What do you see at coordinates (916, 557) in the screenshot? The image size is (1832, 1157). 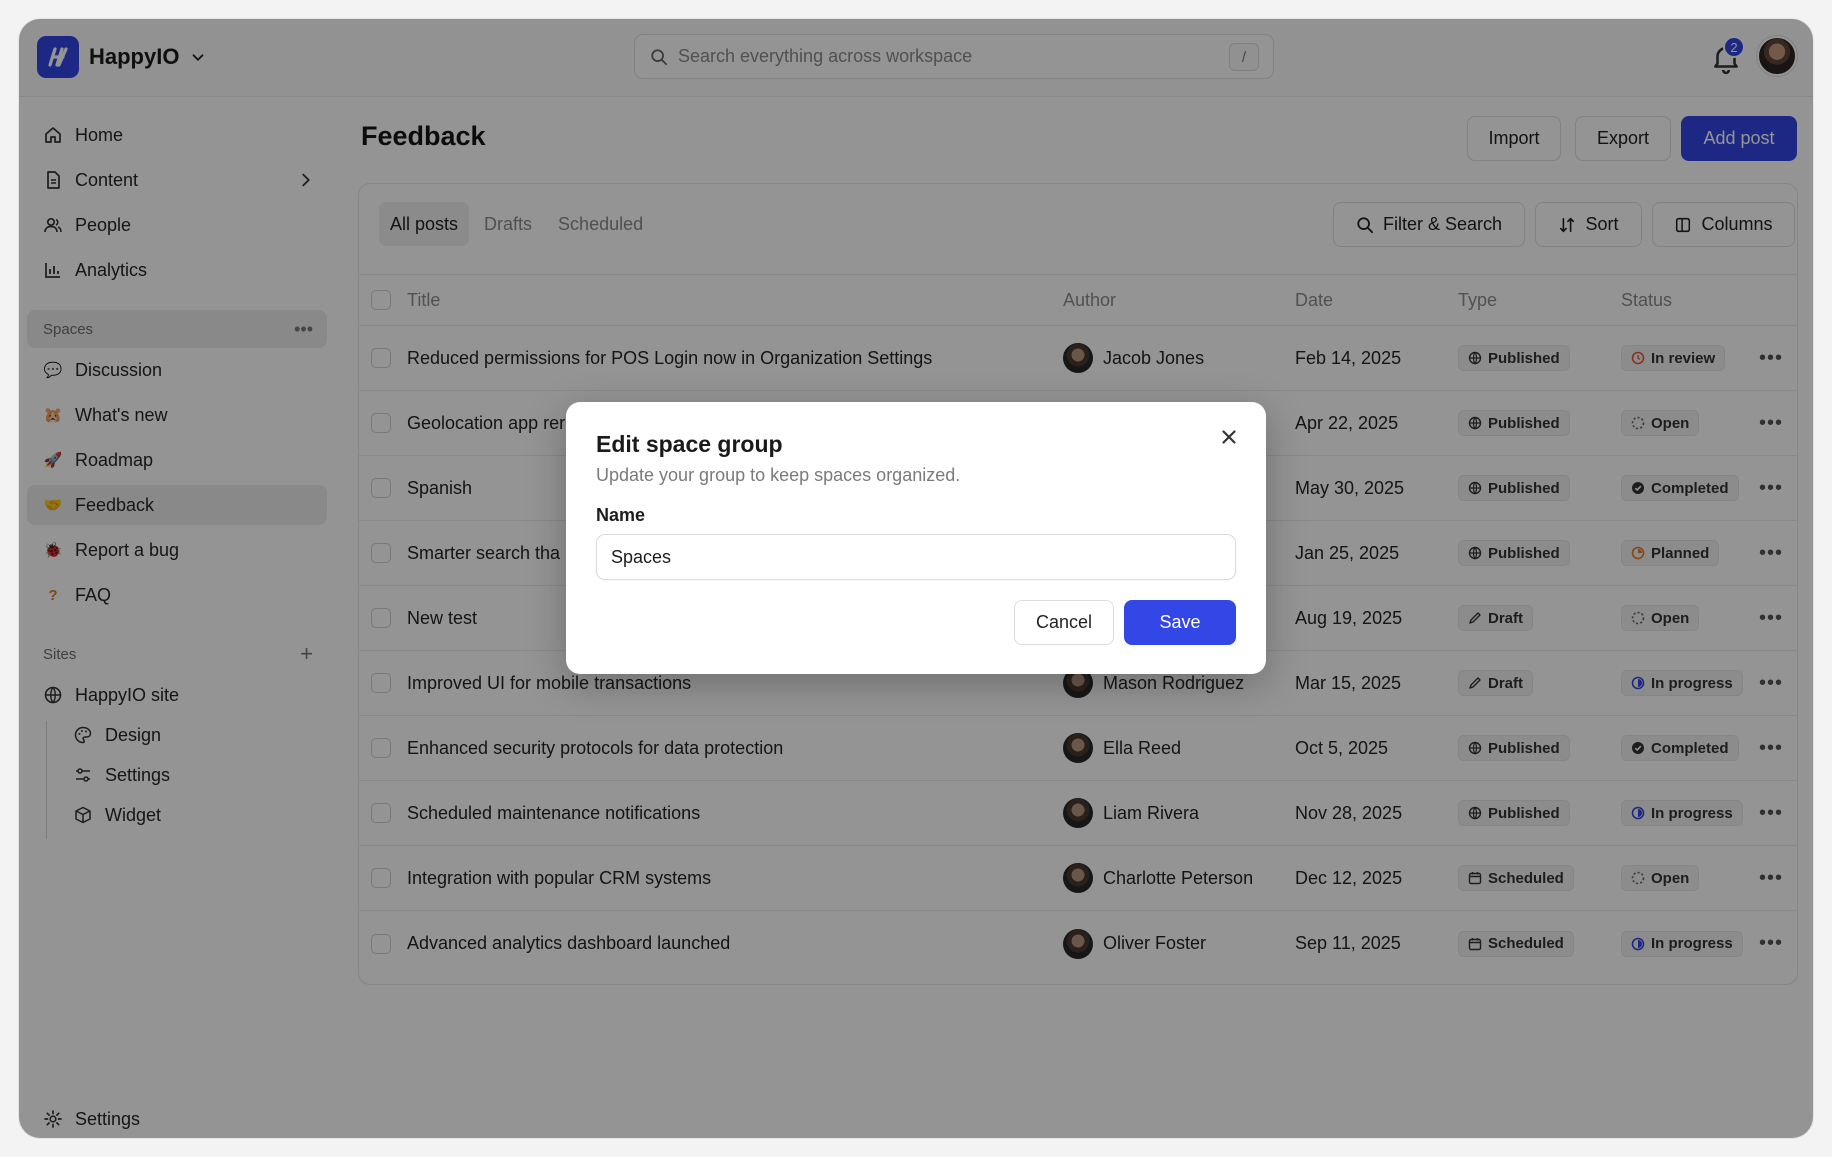 I see `name-field: Spaces` at bounding box center [916, 557].